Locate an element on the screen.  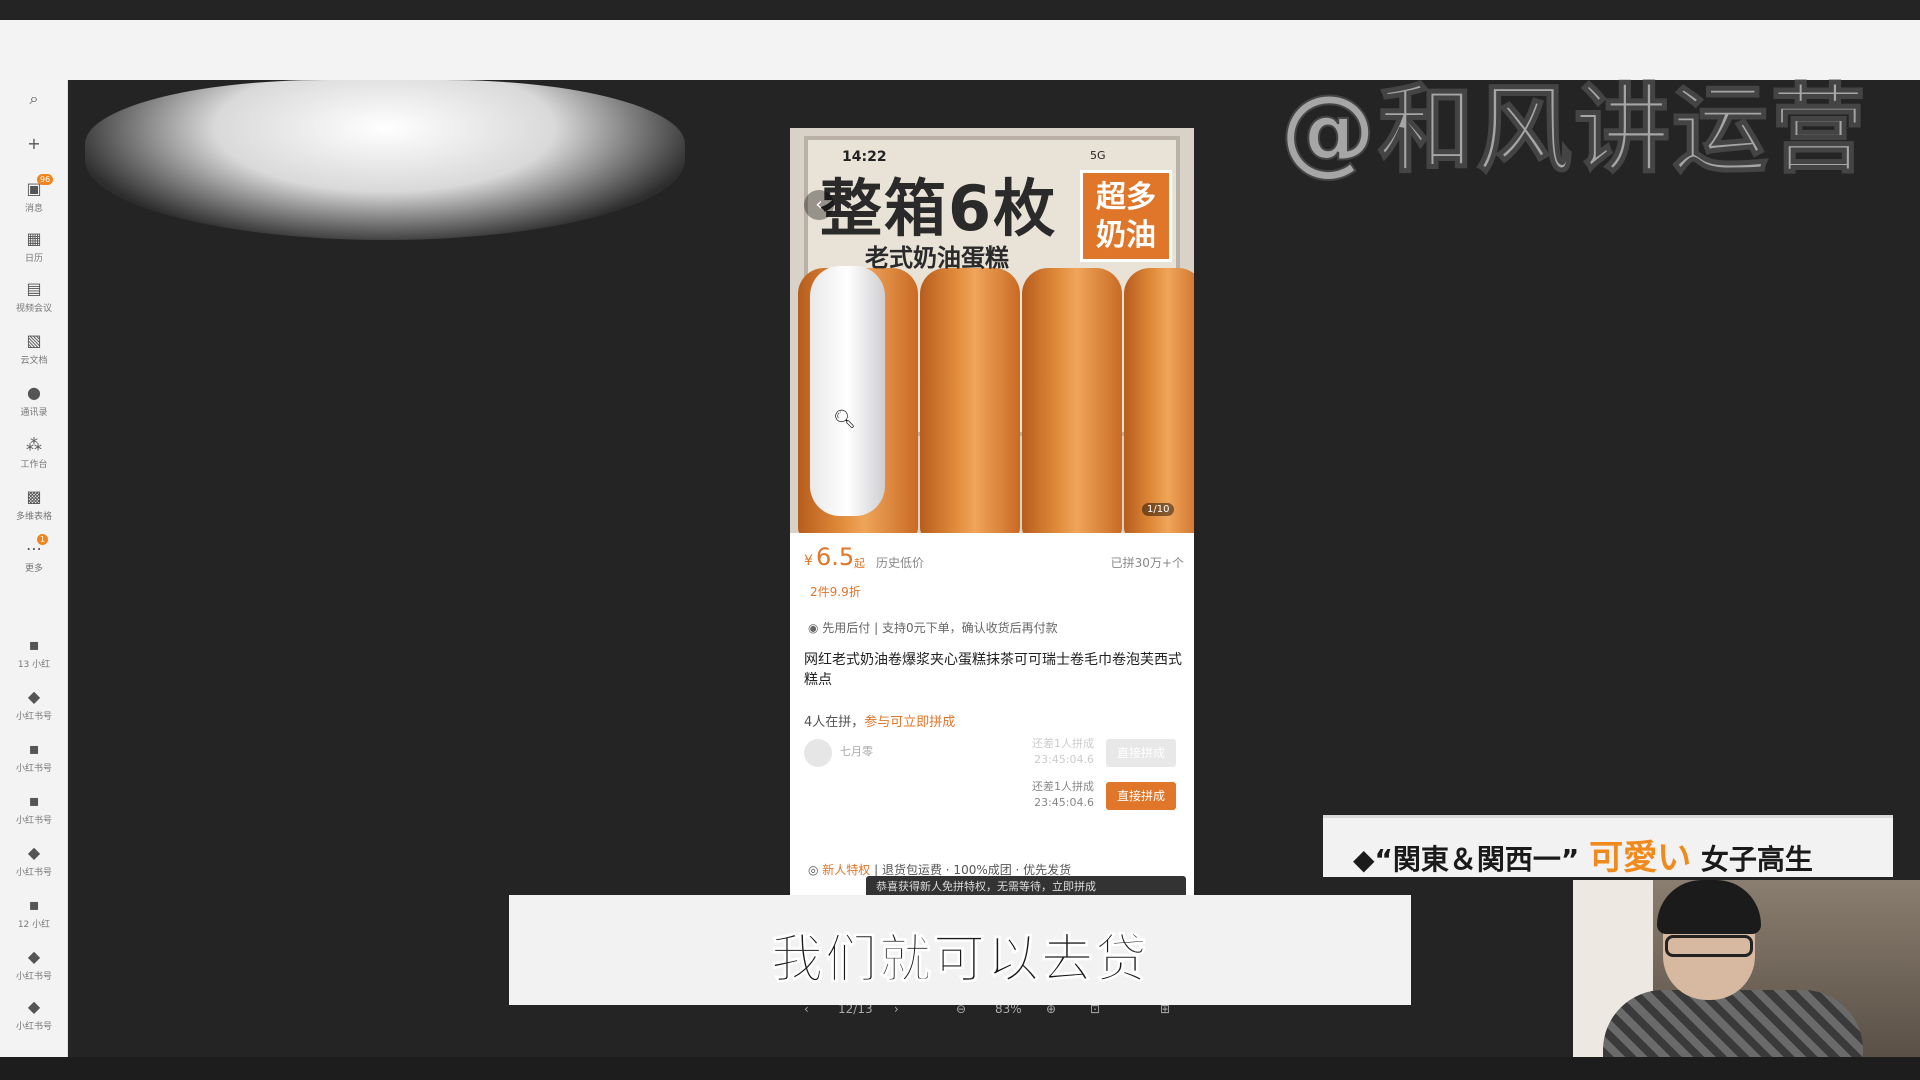
sidebar-item-more: ⋯ 1 更多 is located at coordinates (34, 554).